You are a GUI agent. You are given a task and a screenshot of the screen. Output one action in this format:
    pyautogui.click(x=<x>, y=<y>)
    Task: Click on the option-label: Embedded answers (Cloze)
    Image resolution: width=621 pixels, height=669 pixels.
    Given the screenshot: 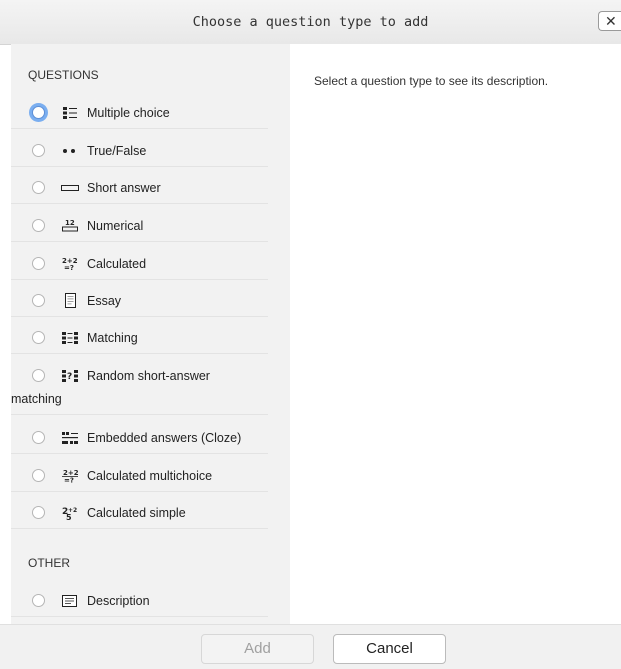 What is the action you would take?
    pyautogui.click(x=164, y=438)
    